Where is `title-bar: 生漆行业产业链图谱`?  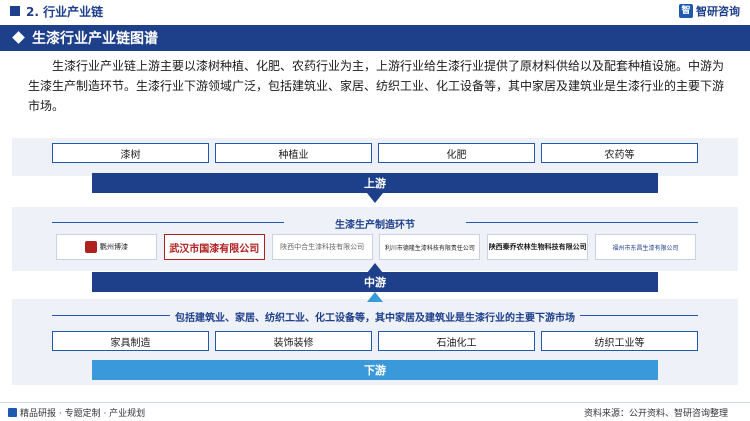 title-bar: 生漆行业产业链图谱 is located at coordinates (375, 38).